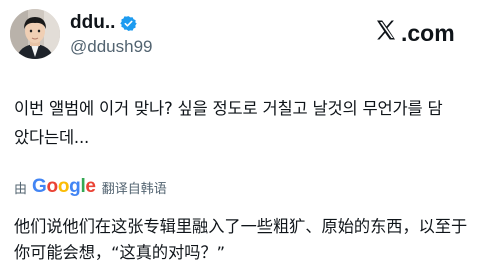 This screenshot has width=500, height=278. I want to click on x-brand: .com, so click(414, 33).